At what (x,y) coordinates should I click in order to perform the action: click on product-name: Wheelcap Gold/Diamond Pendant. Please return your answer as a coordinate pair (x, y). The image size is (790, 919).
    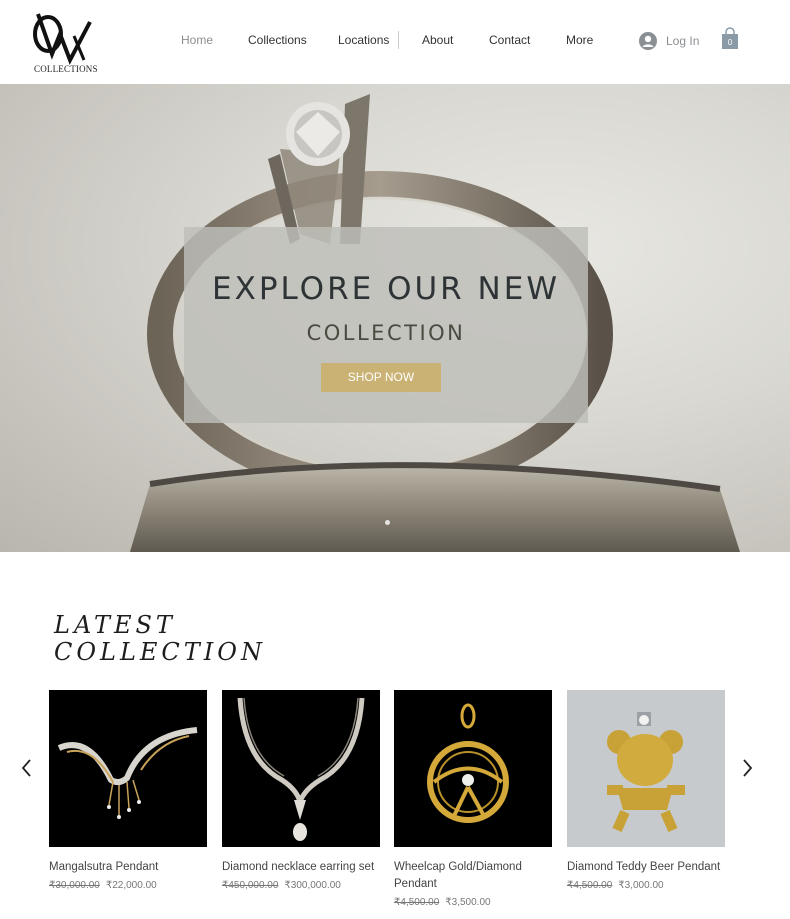
    Looking at the image, I should click on (473, 876).